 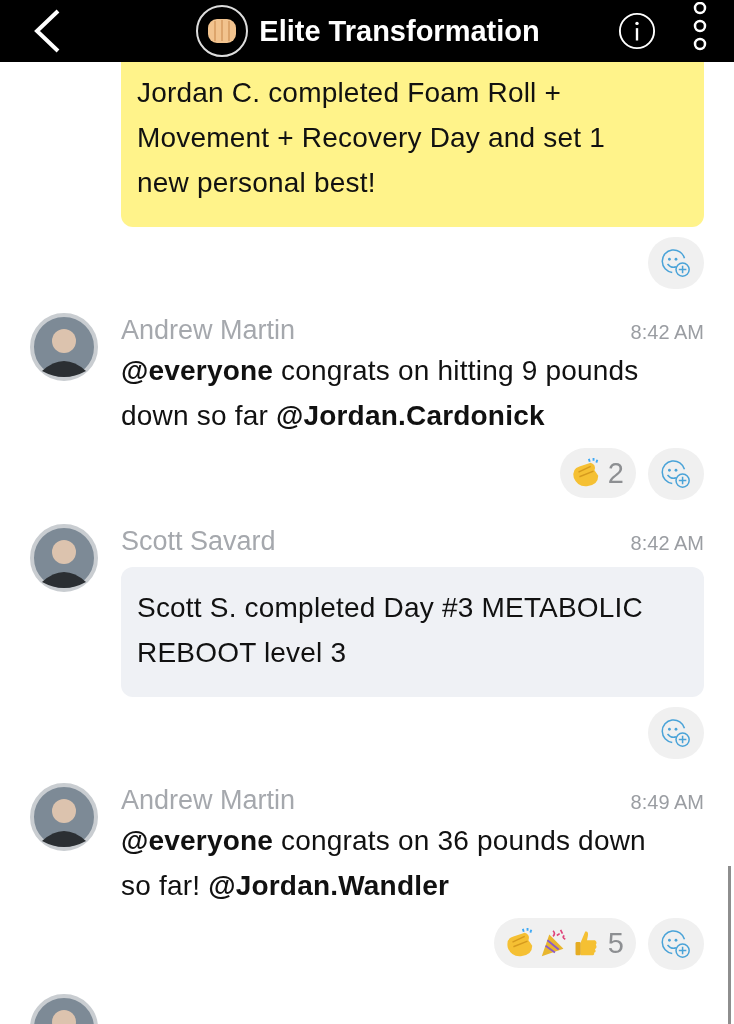 I want to click on info-icon, so click(x=637, y=31).